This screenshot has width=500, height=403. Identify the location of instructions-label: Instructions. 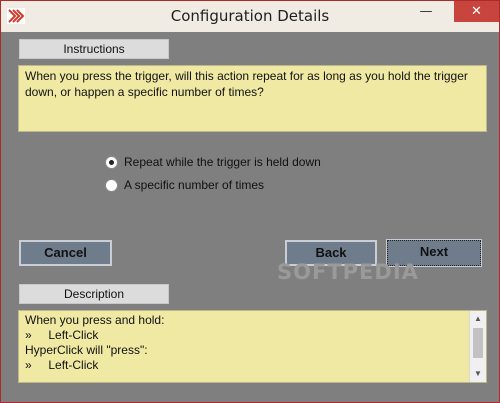
(94, 49).